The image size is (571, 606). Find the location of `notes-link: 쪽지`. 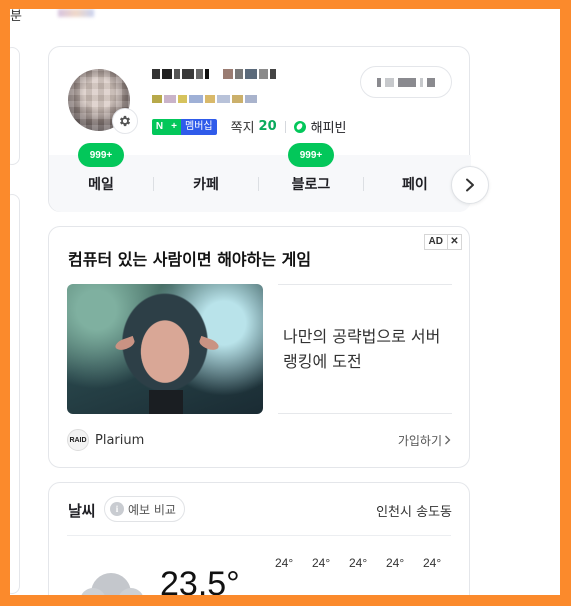

notes-link: 쪽지 is located at coordinates (243, 126).